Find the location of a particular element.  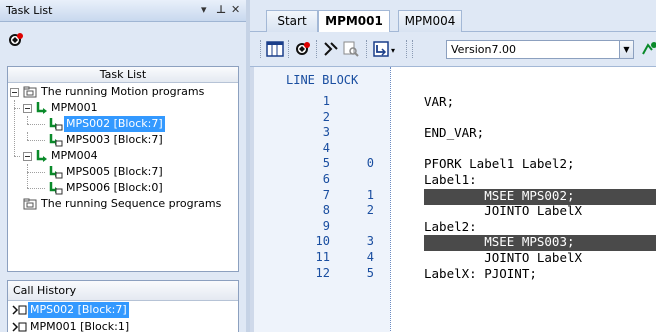

tree-item-mps005: MPS005 [Block:7] is located at coordinates (123, 172).